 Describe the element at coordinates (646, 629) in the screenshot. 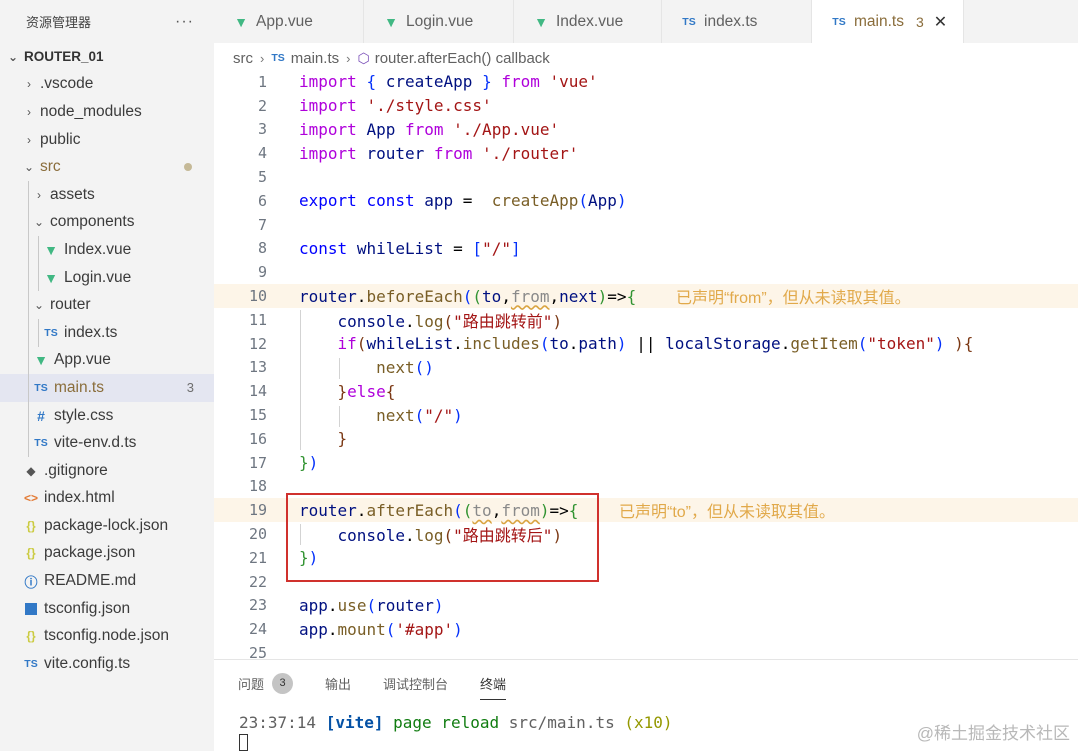

I see `code-line: 24 app.mount('#app')` at that location.